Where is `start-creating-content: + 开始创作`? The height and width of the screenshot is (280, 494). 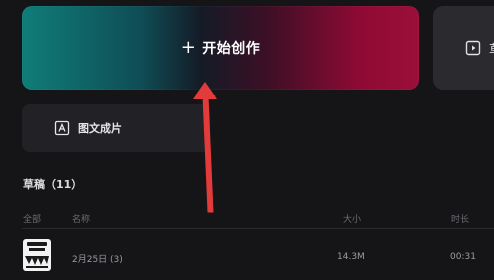 start-creating-content: + 开始创作 is located at coordinates (221, 48).